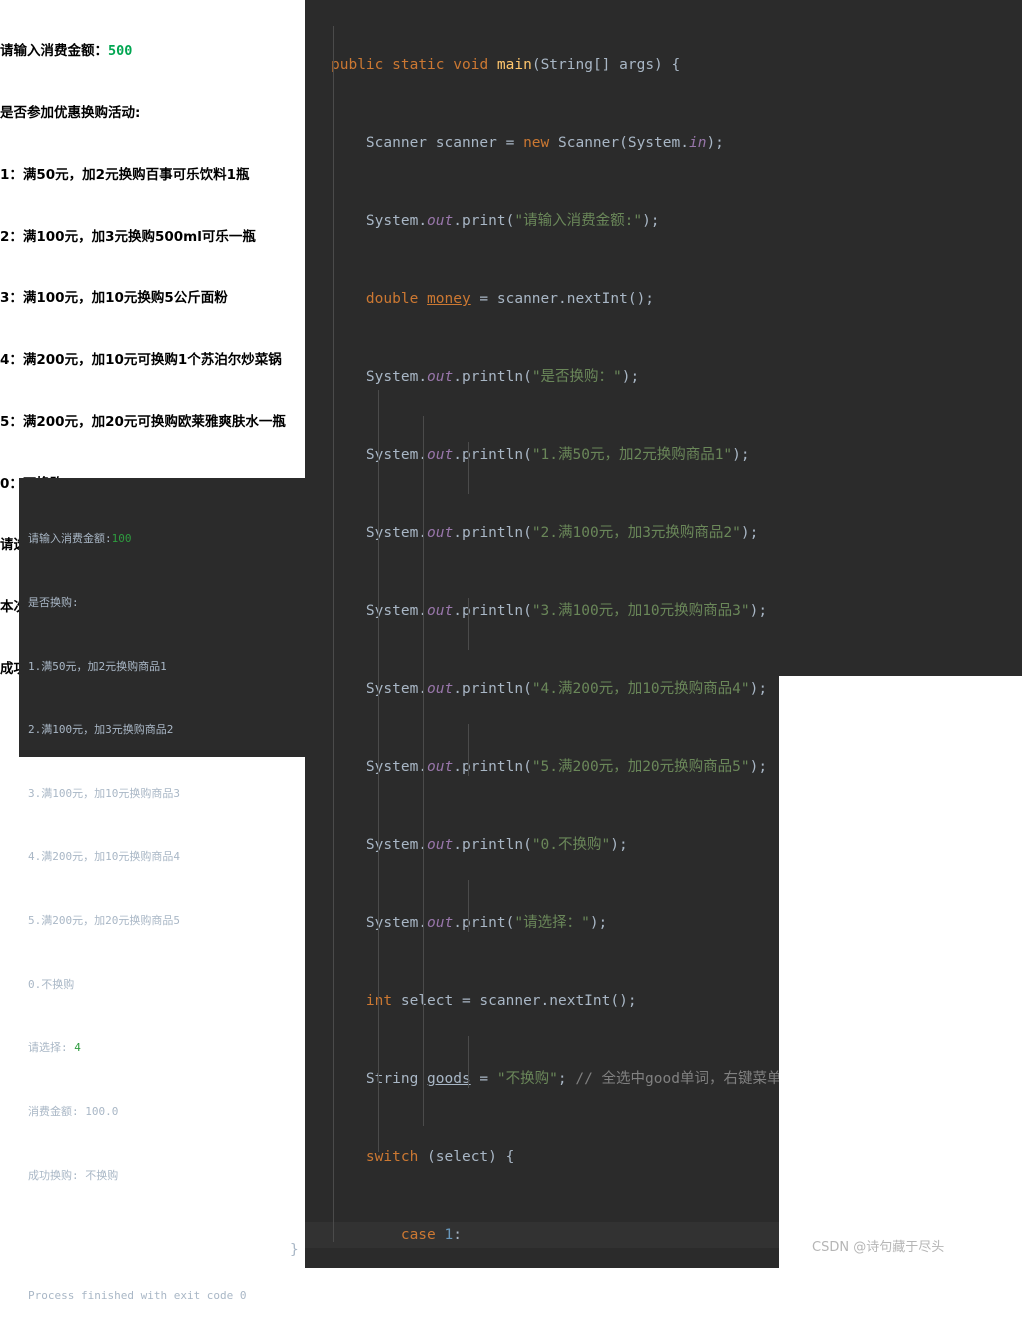  What do you see at coordinates (104, 857) in the screenshot?
I see `console-line-text: 4.满200元，加10元换购商品4` at bounding box center [104, 857].